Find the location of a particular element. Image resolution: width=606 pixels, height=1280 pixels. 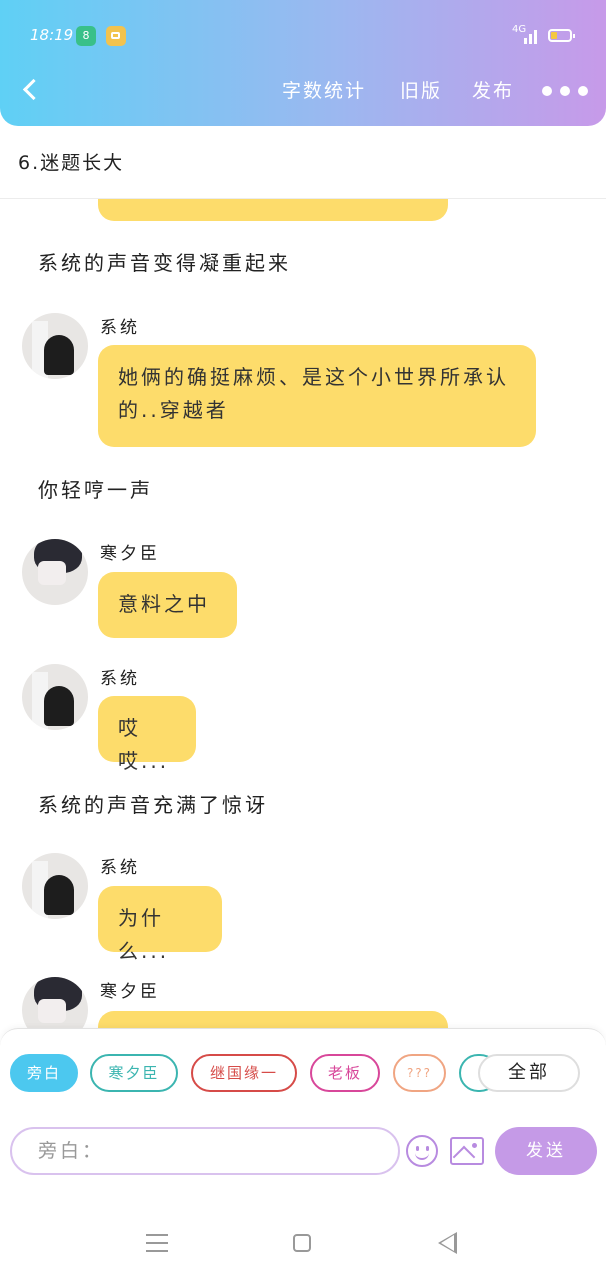

app-header: 18:19 8 4G 字数统计 旧版 发布 is located at coordinates (303, 63).